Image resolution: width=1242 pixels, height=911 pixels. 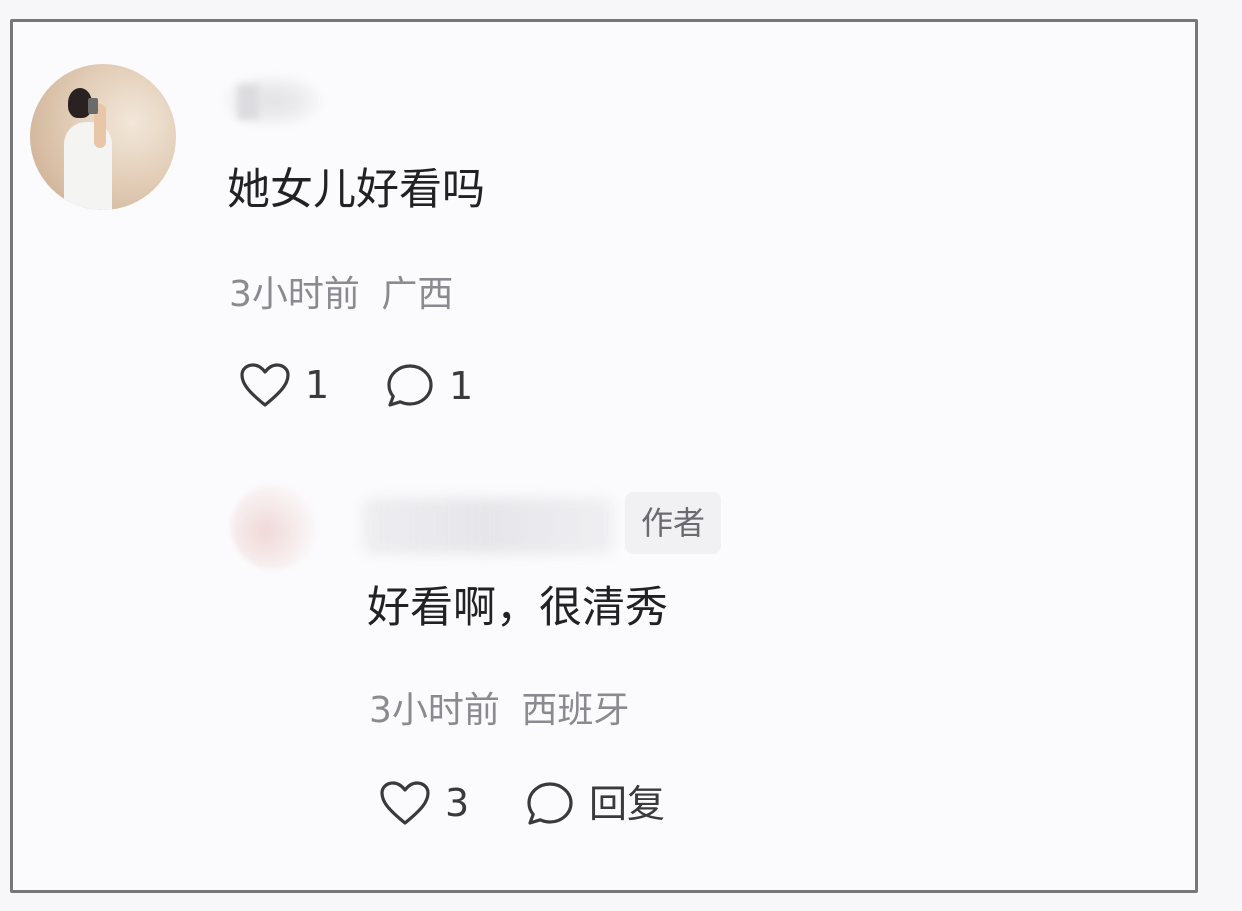 What do you see at coordinates (627, 804) in the screenshot?
I see `reply-button-label: 回复` at bounding box center [627, 804].